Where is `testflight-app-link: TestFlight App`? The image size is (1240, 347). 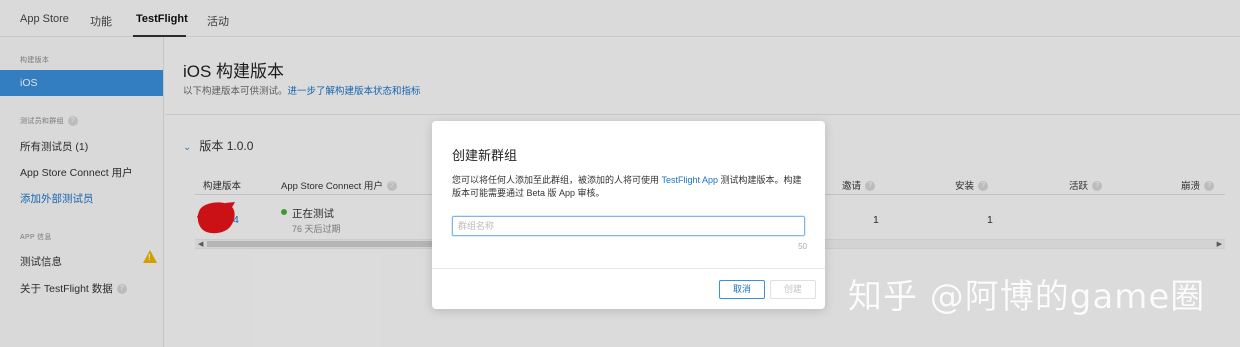 testflight-app-link: TestFlight App is located at coordinates (690, 180).